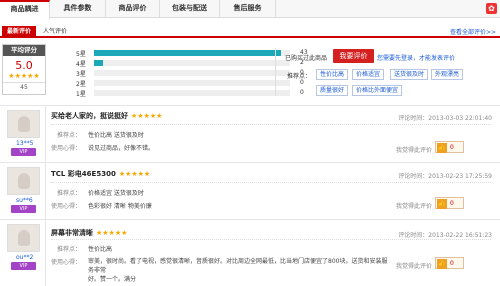 This screenshot has height=286, width=500. I want to click on experience-value: 色彩很好 清晰 物美价廉, so click(120, 206).